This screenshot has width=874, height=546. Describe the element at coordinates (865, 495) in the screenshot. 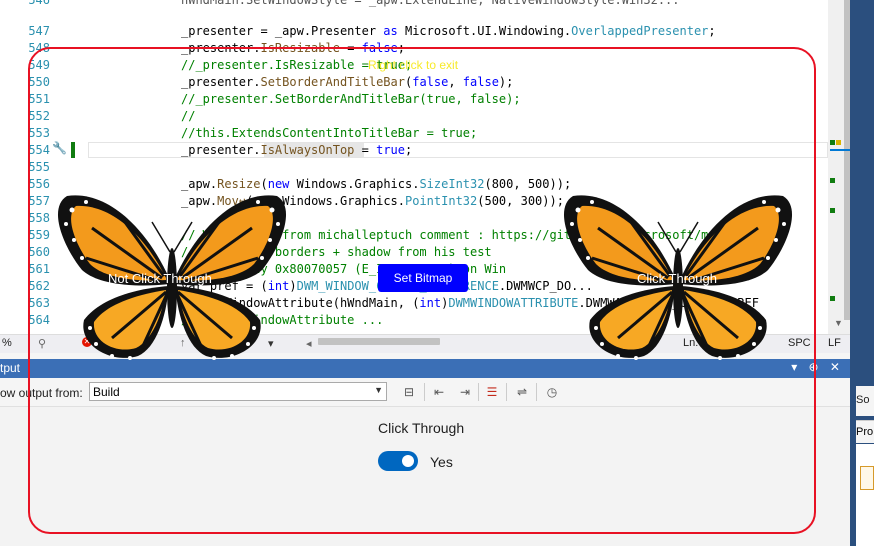

I see `properties-panel` at that location.